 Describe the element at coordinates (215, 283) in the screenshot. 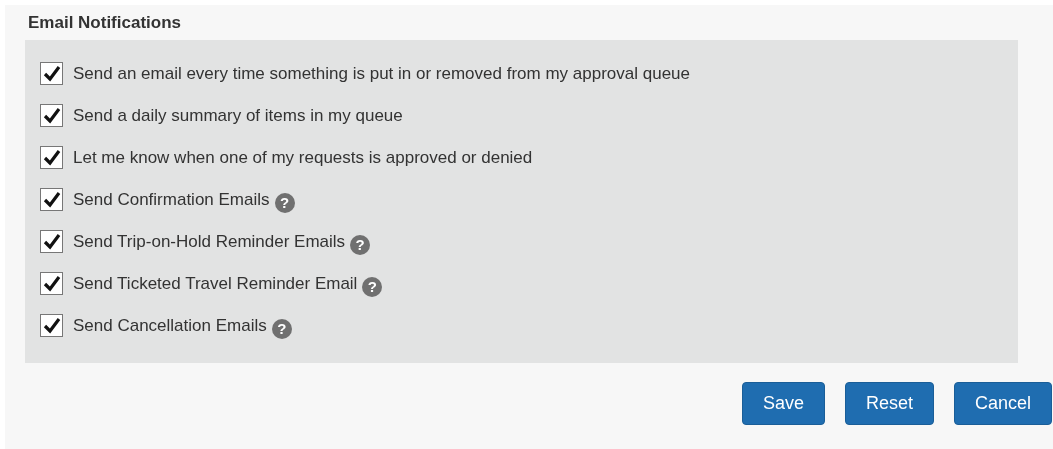

I see `option-label: Send Ticketed Travel Reminder Email` at that location.